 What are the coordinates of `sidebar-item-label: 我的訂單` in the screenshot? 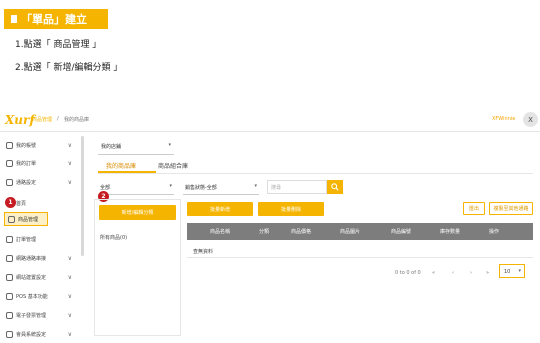 It's located at (26, 163).